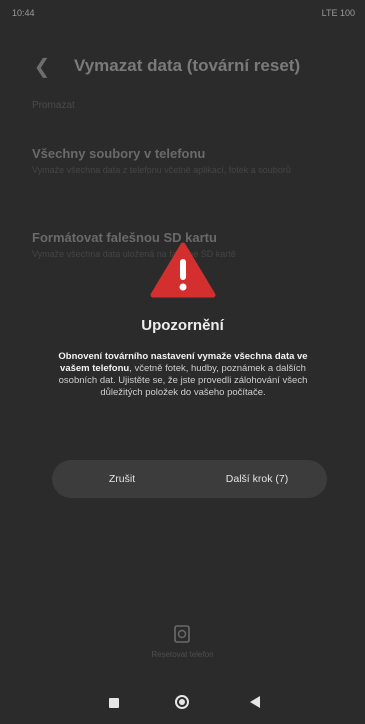  Describe the element at coordinates (182, 634) in the screenshot. I see `reset-icon` at that location.